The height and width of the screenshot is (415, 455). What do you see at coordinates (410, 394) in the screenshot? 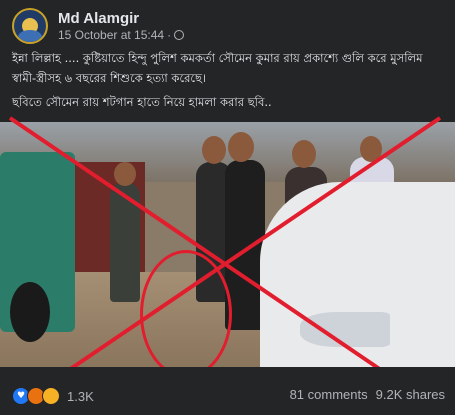
I see `shares-count: 9.2K shares` at bounding box center [410, 394].